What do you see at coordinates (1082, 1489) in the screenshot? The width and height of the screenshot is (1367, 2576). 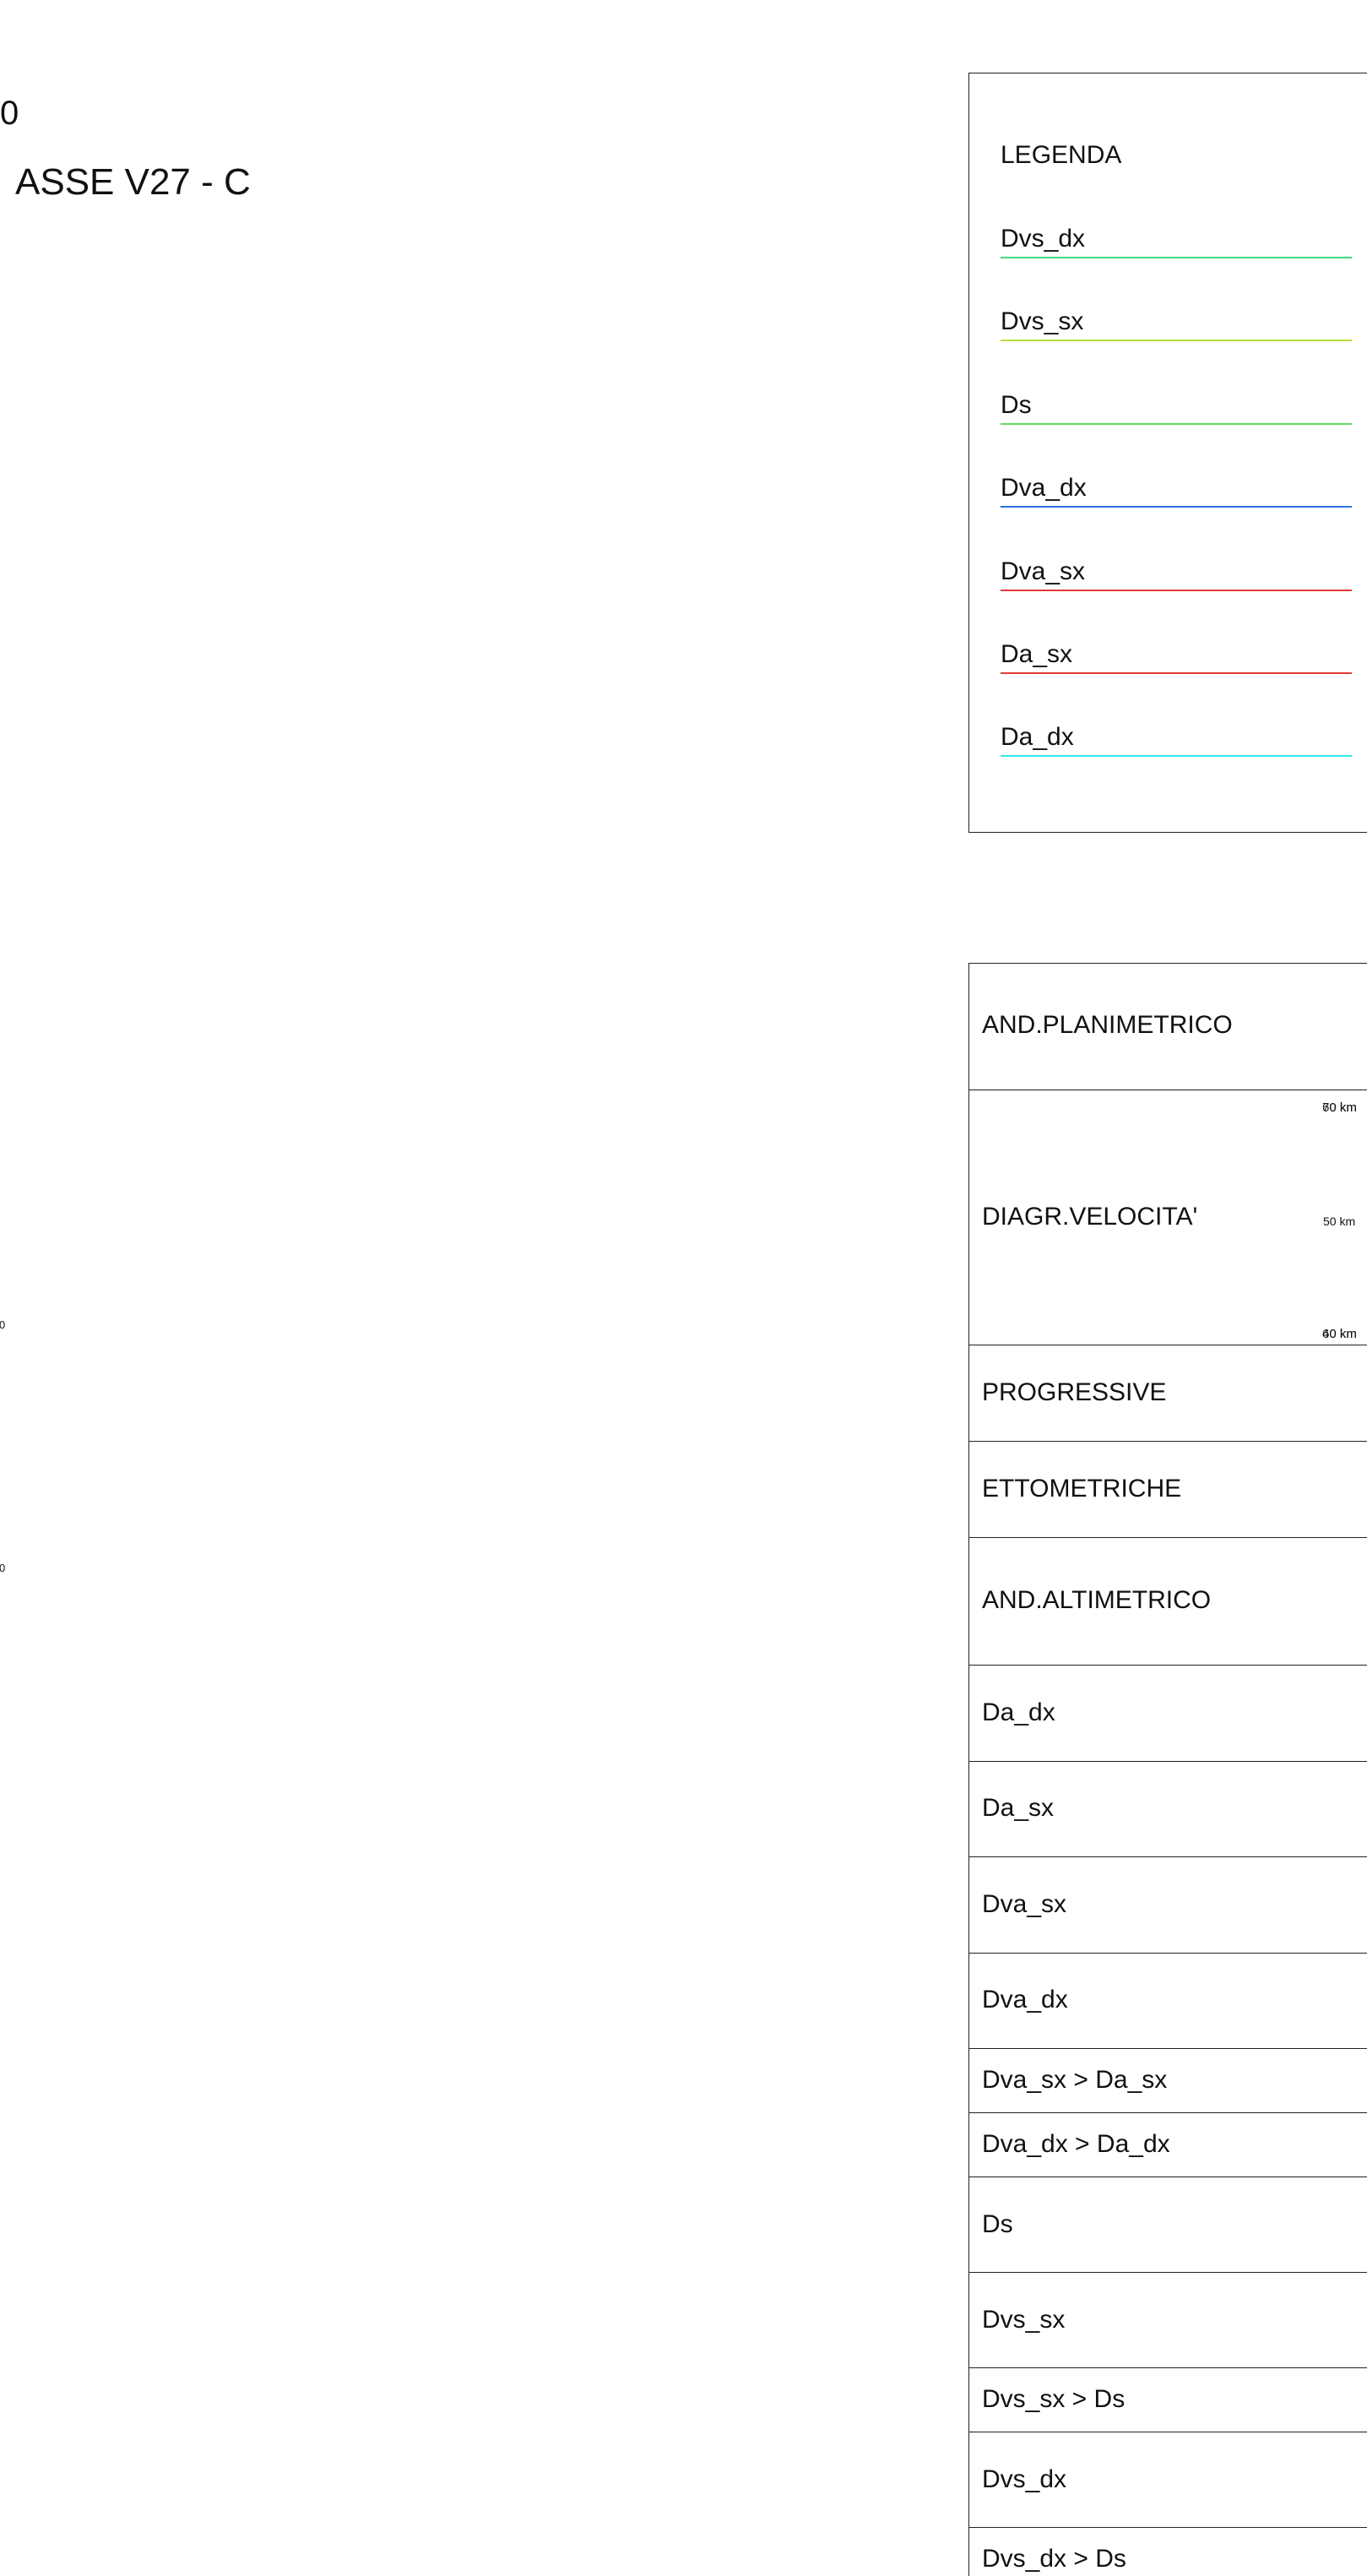 I see `row-label-ettometriche: ETTOMETRICHE` at bounding box center [1082, 1489].